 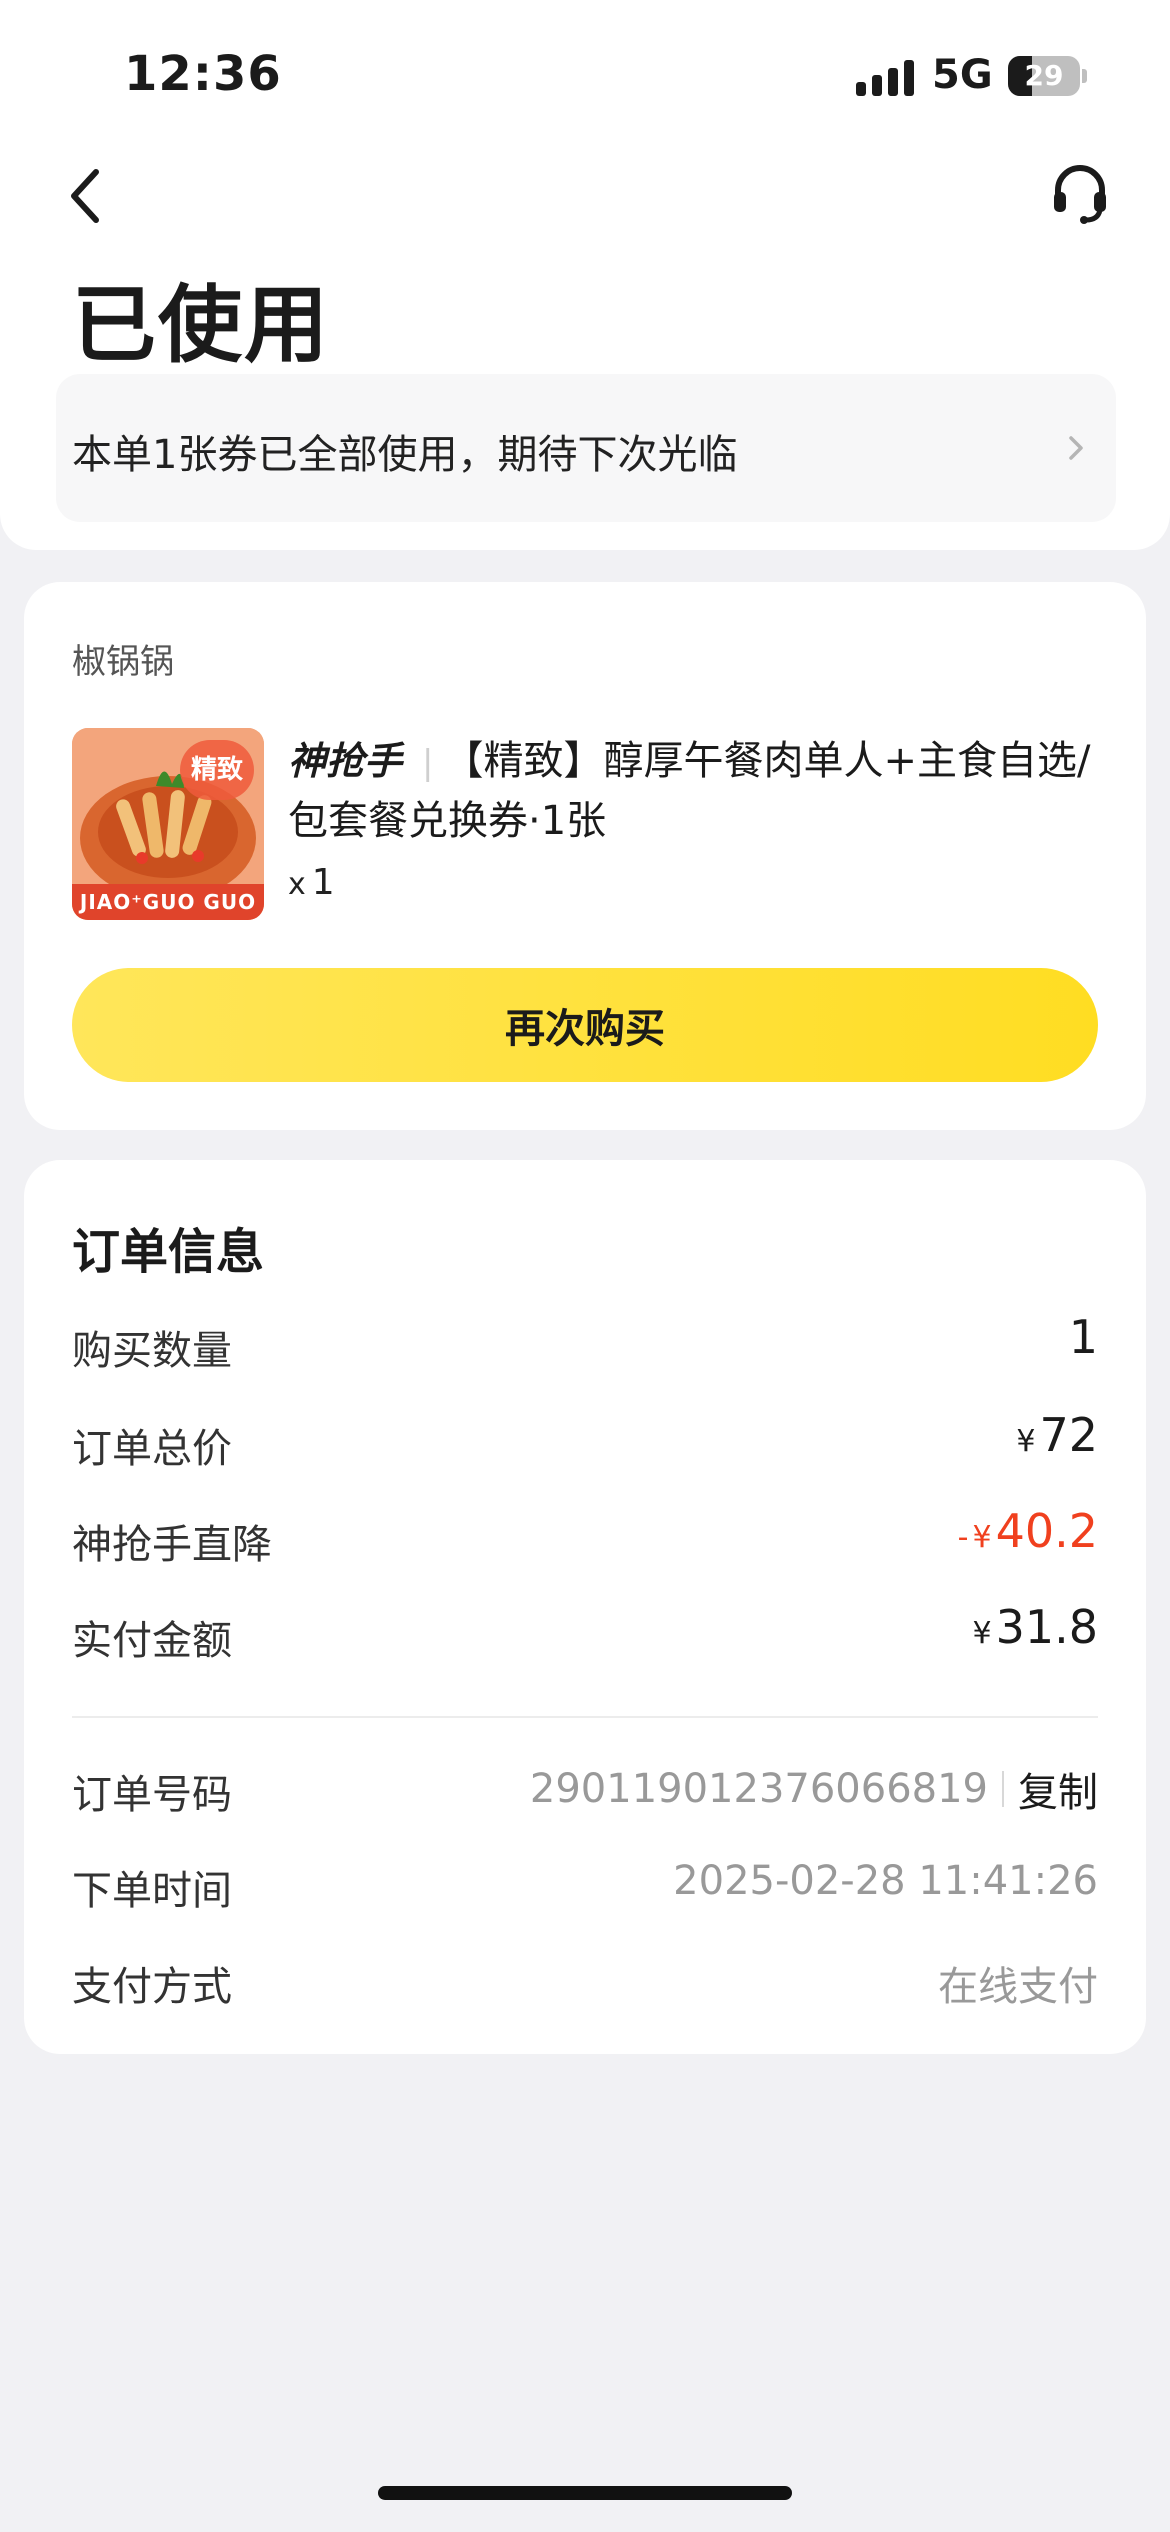 What do you see at coordinates (698, 882) in the screenshot?
I see `product-quantity: x1` at bounding box center [698, 882].